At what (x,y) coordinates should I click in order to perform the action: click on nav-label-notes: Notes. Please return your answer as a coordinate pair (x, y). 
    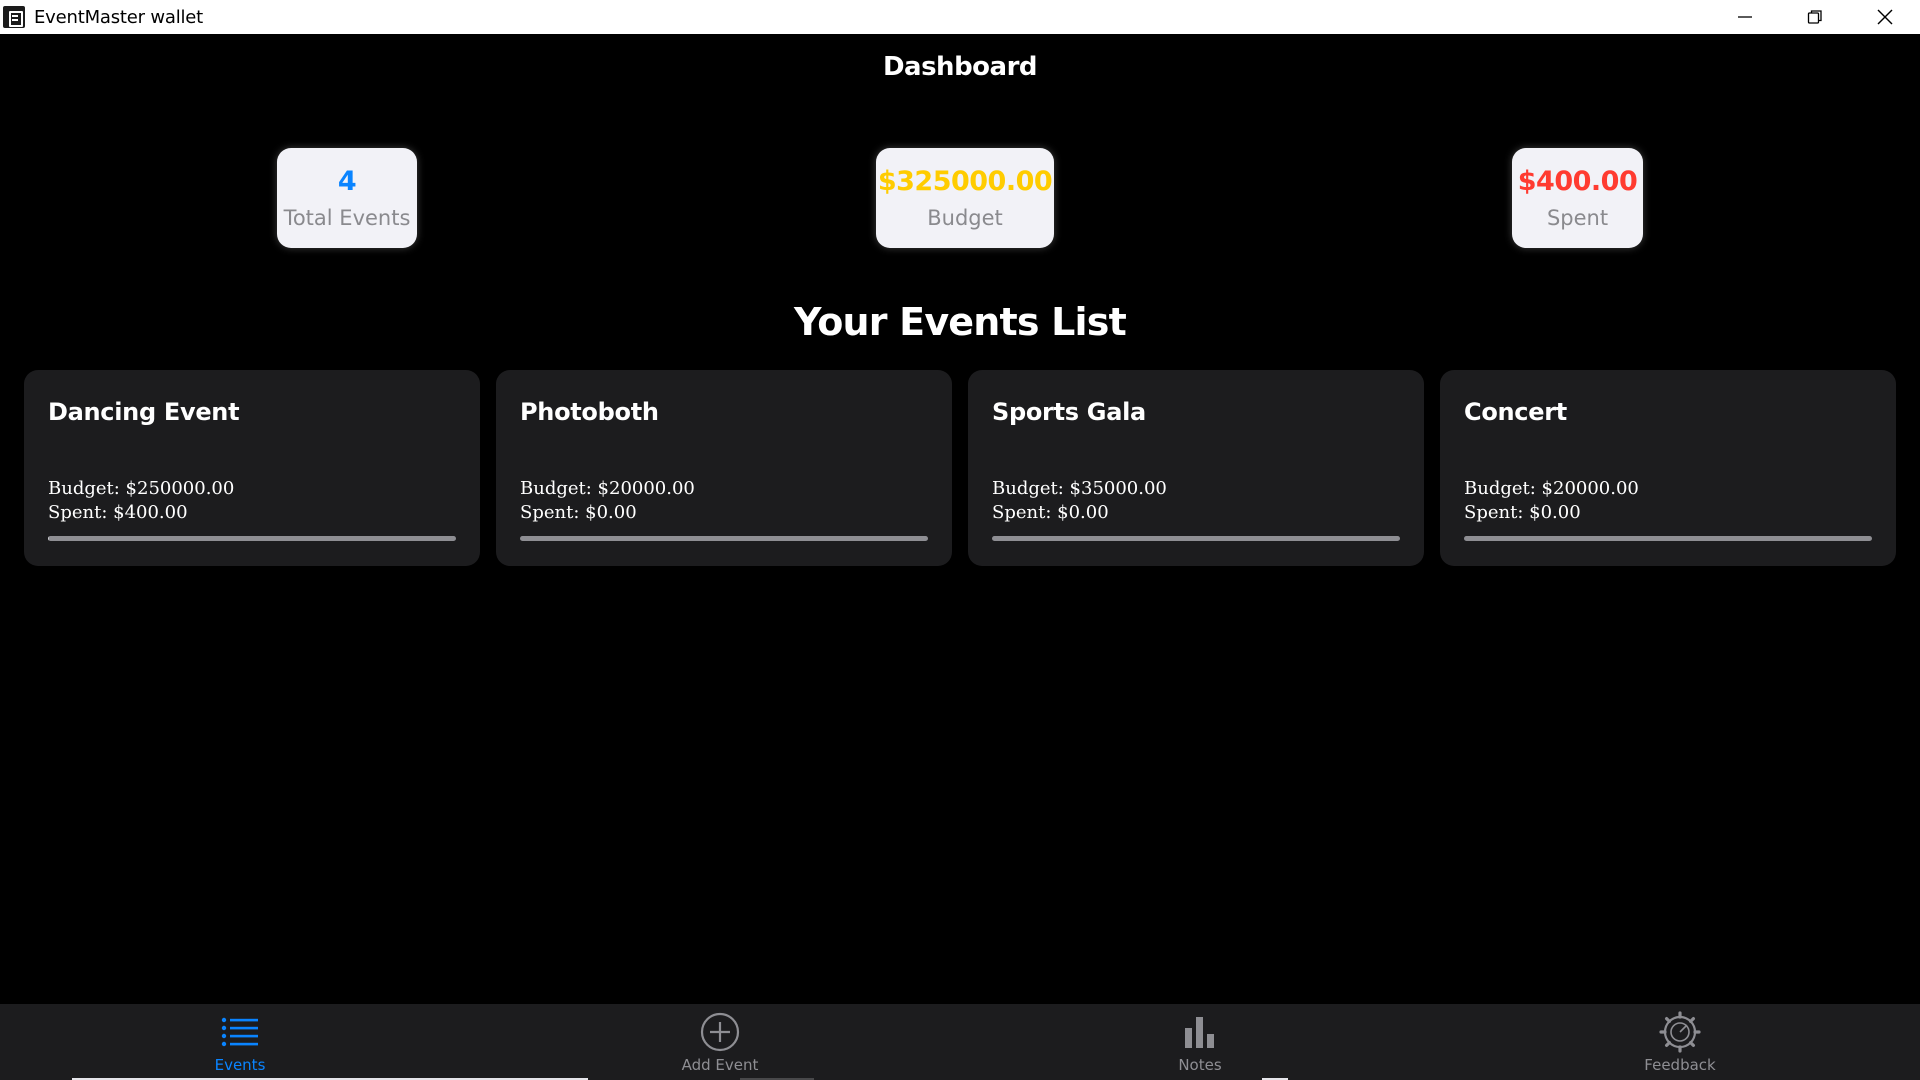
    Looking at the image, I should click on (1200, 1065).